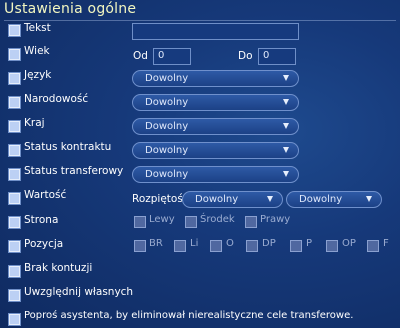 The width and height of the screenshot is (400, 328). I want to click on value-to-dropdown-value: Dowolny, so click(321, 199).